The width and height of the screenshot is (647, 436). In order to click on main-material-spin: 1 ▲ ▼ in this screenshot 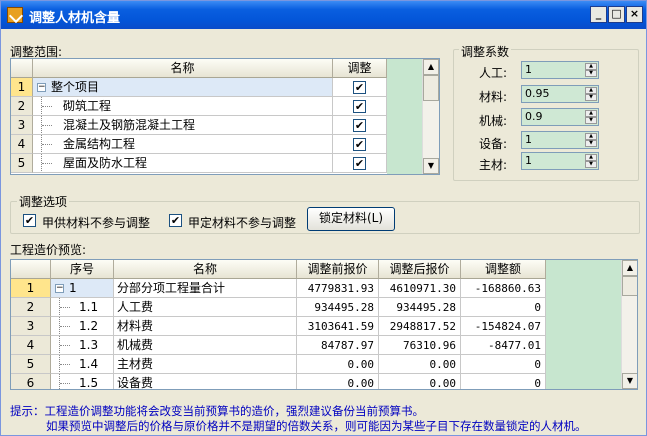, I will do `click(560, 161)`.